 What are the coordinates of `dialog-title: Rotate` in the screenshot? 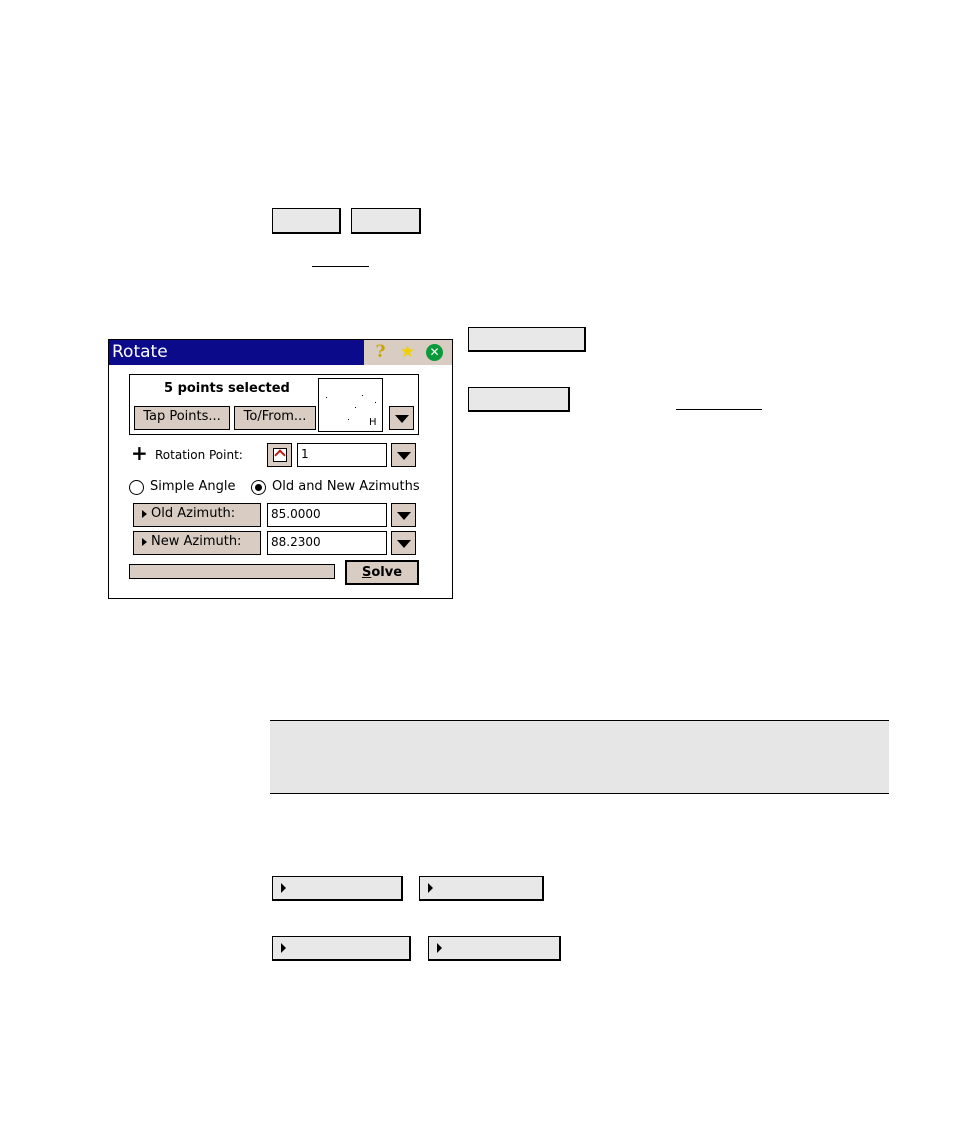 It's located at (140, 352).